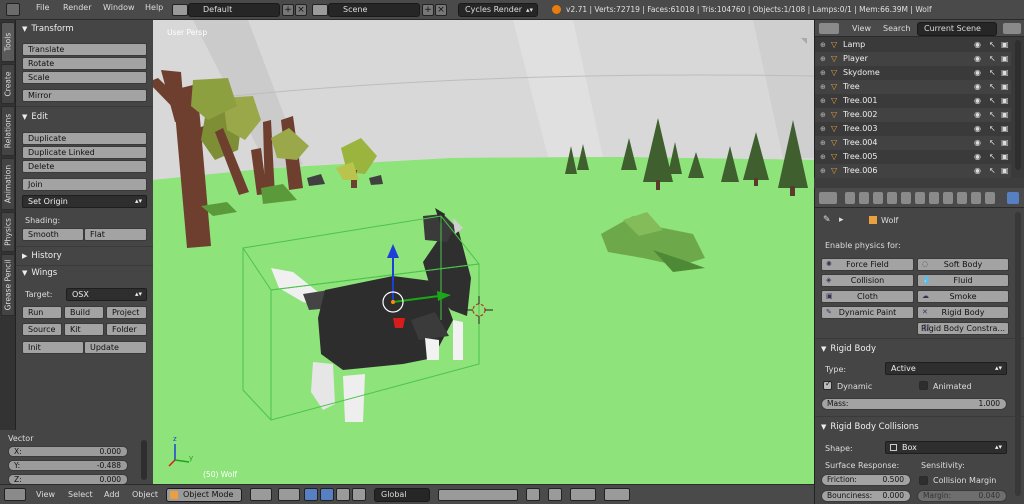 This screenshot has height=504, width=1024. I want to click on set-origin-select: Set Origin ▴▾, so click(84, 201).